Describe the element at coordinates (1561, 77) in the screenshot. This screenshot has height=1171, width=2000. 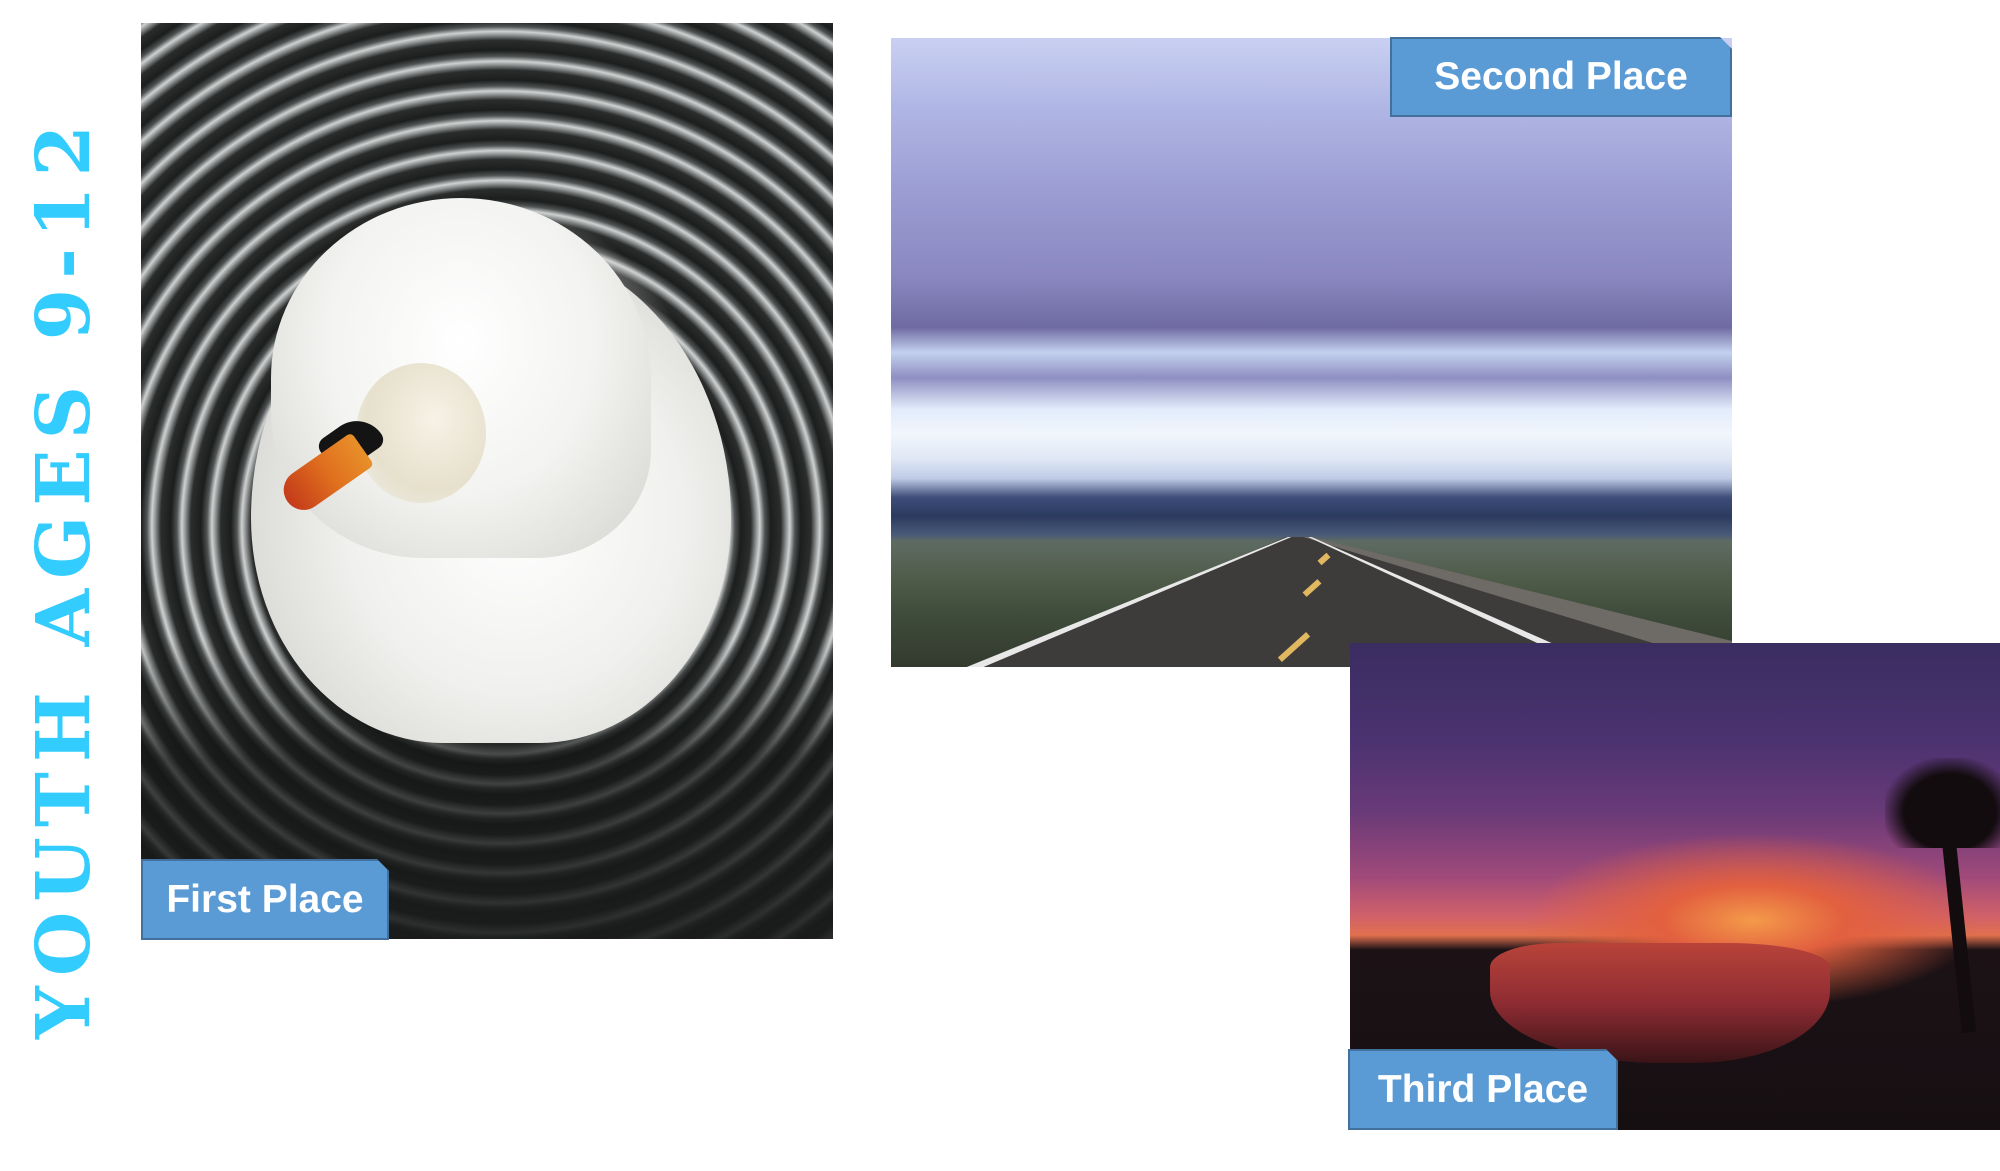
I see `second-place-label: Second Place` at that location.